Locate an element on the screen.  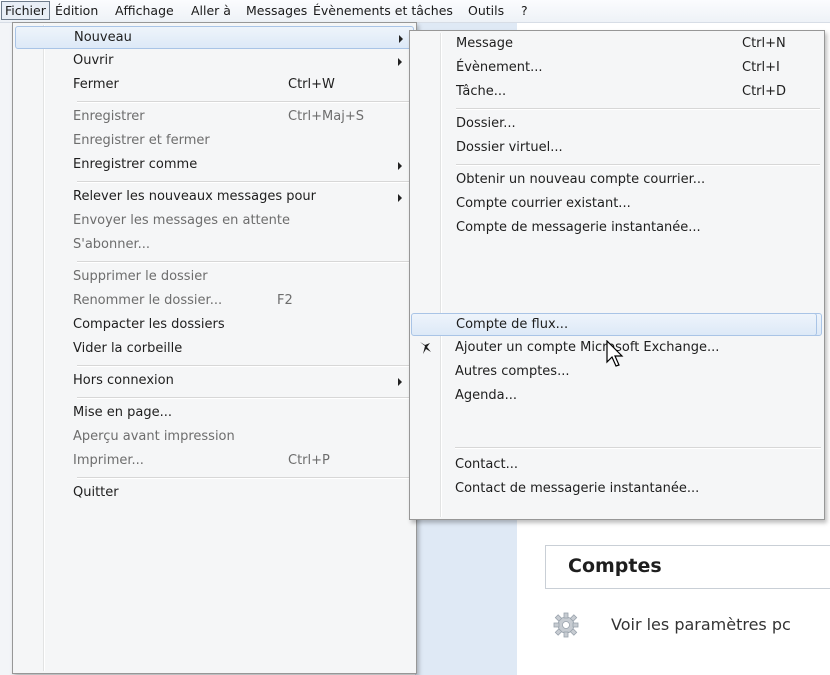
exchange-icon is located at coordinates (425, 348).